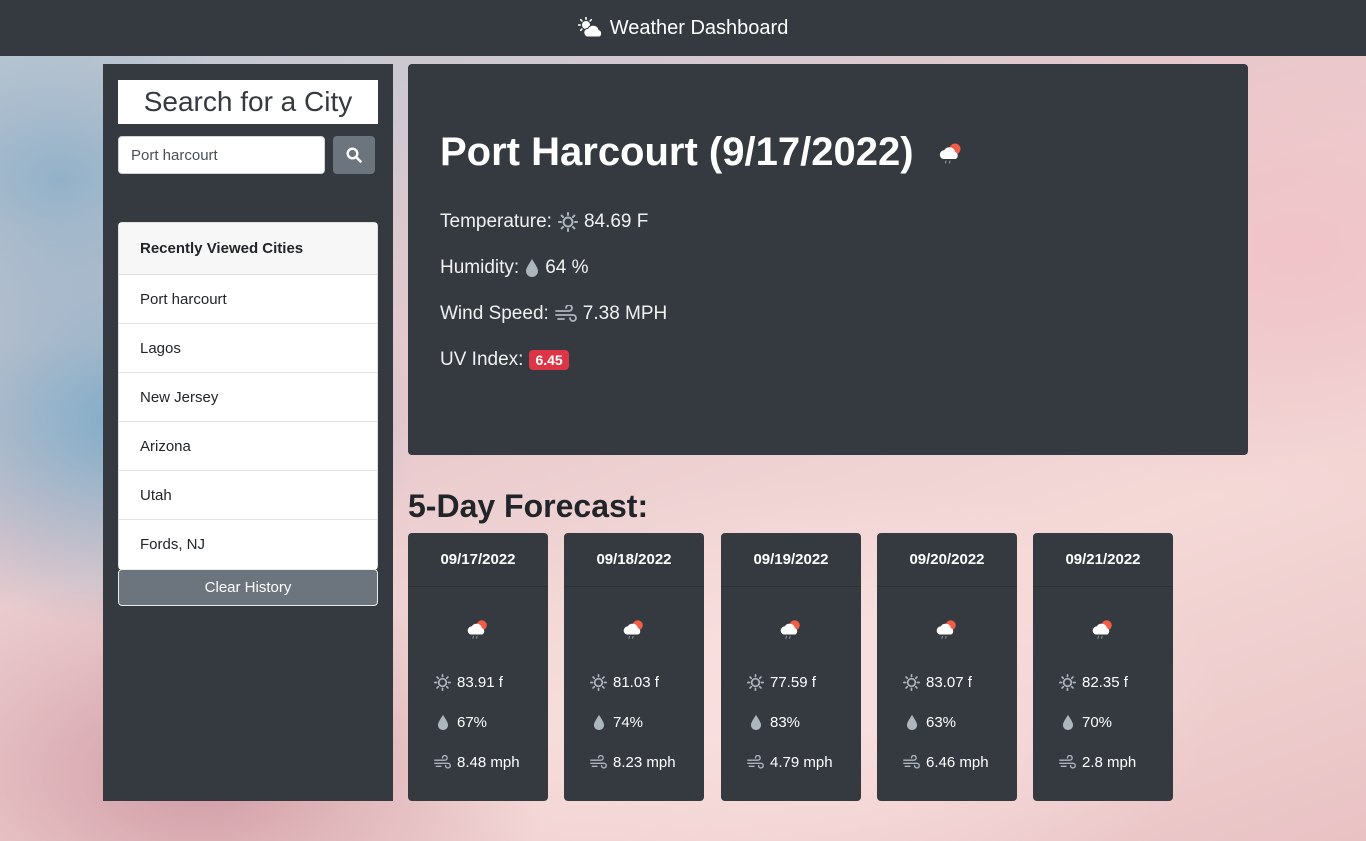 The image size is (1366, 841). I want to click on humidity-stat: Humidity: 64 %, so click(514, 268).